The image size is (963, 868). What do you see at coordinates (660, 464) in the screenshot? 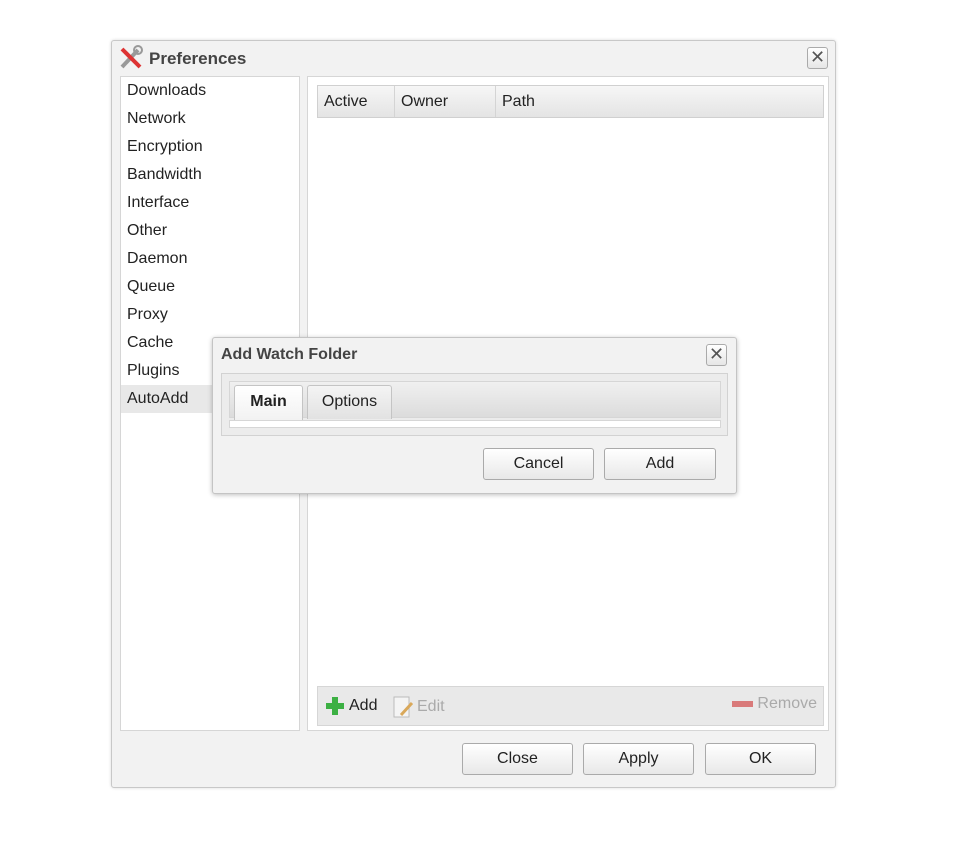
I see `add-button: Add` at bounding box center [660, 464].